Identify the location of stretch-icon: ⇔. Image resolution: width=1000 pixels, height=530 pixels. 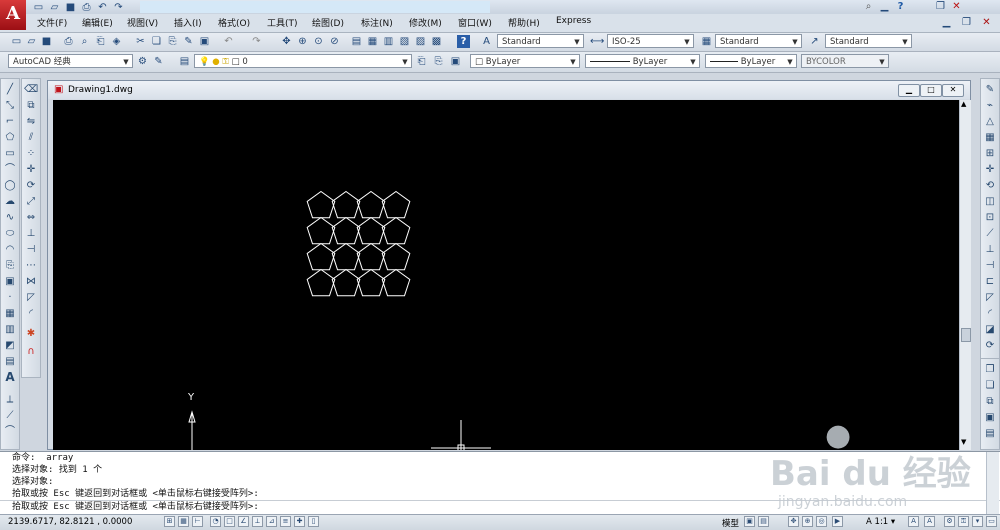
(31, 217).